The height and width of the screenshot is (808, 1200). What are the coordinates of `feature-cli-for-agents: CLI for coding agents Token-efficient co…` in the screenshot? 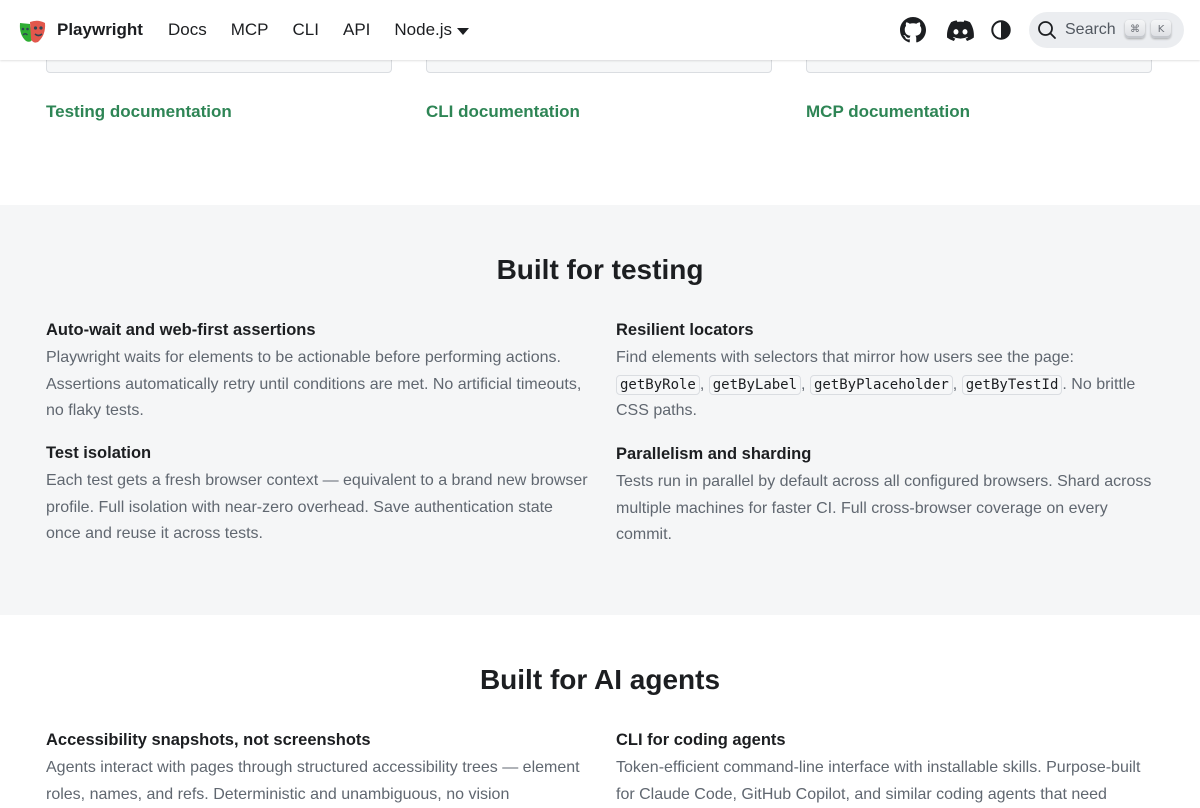 It's located at (888, 768).